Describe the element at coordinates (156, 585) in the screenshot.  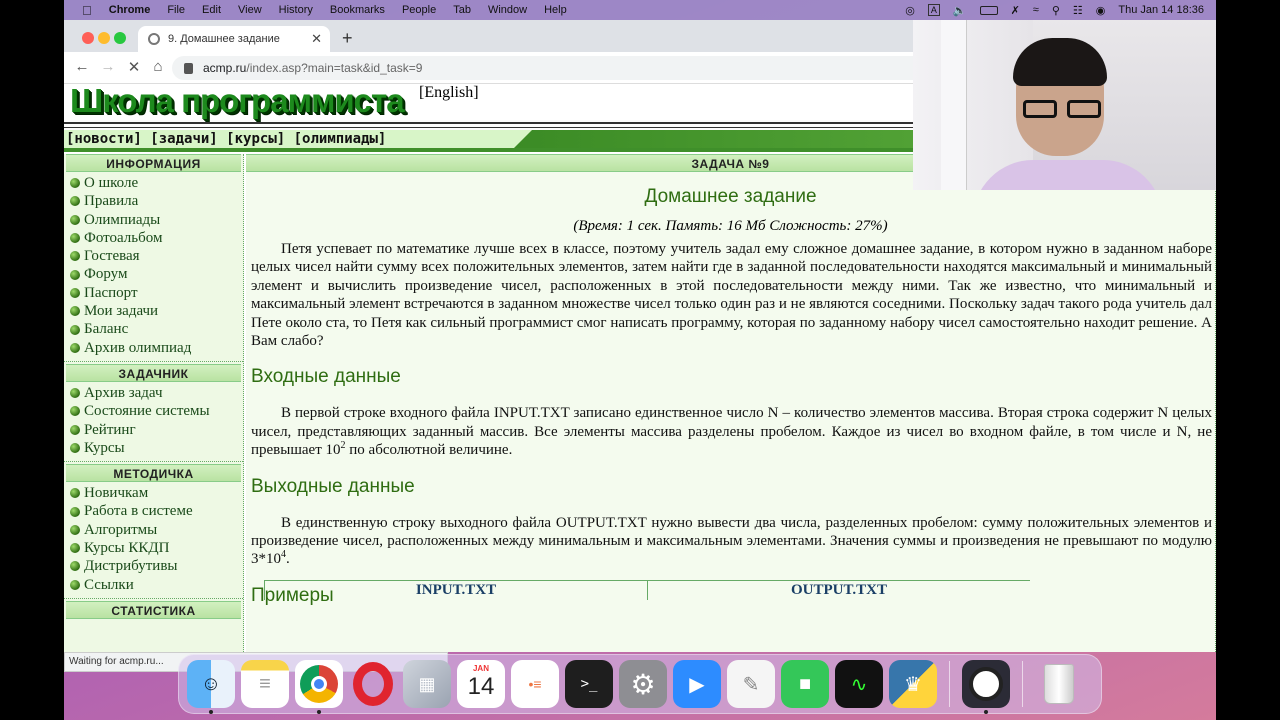
I see `sidebar-item-links: Ссылки` at that location.